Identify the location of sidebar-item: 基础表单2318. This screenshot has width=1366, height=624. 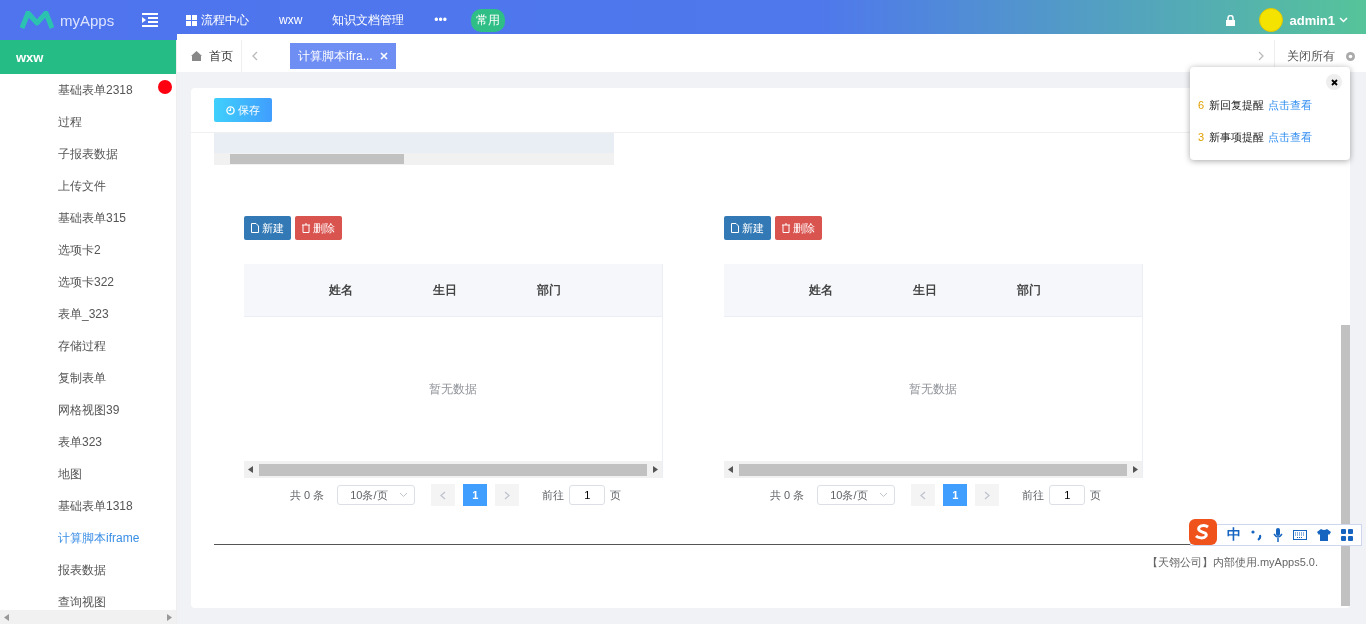
(66, 90).